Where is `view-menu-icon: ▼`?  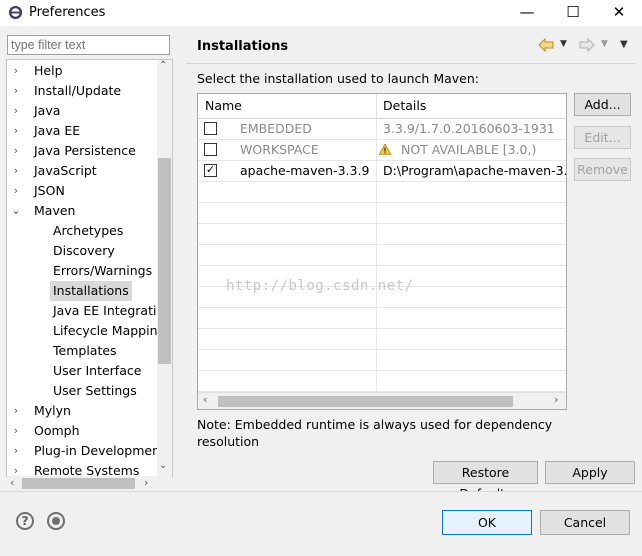 view-menu-icon: ▼ is located at coordinates (624, 44).